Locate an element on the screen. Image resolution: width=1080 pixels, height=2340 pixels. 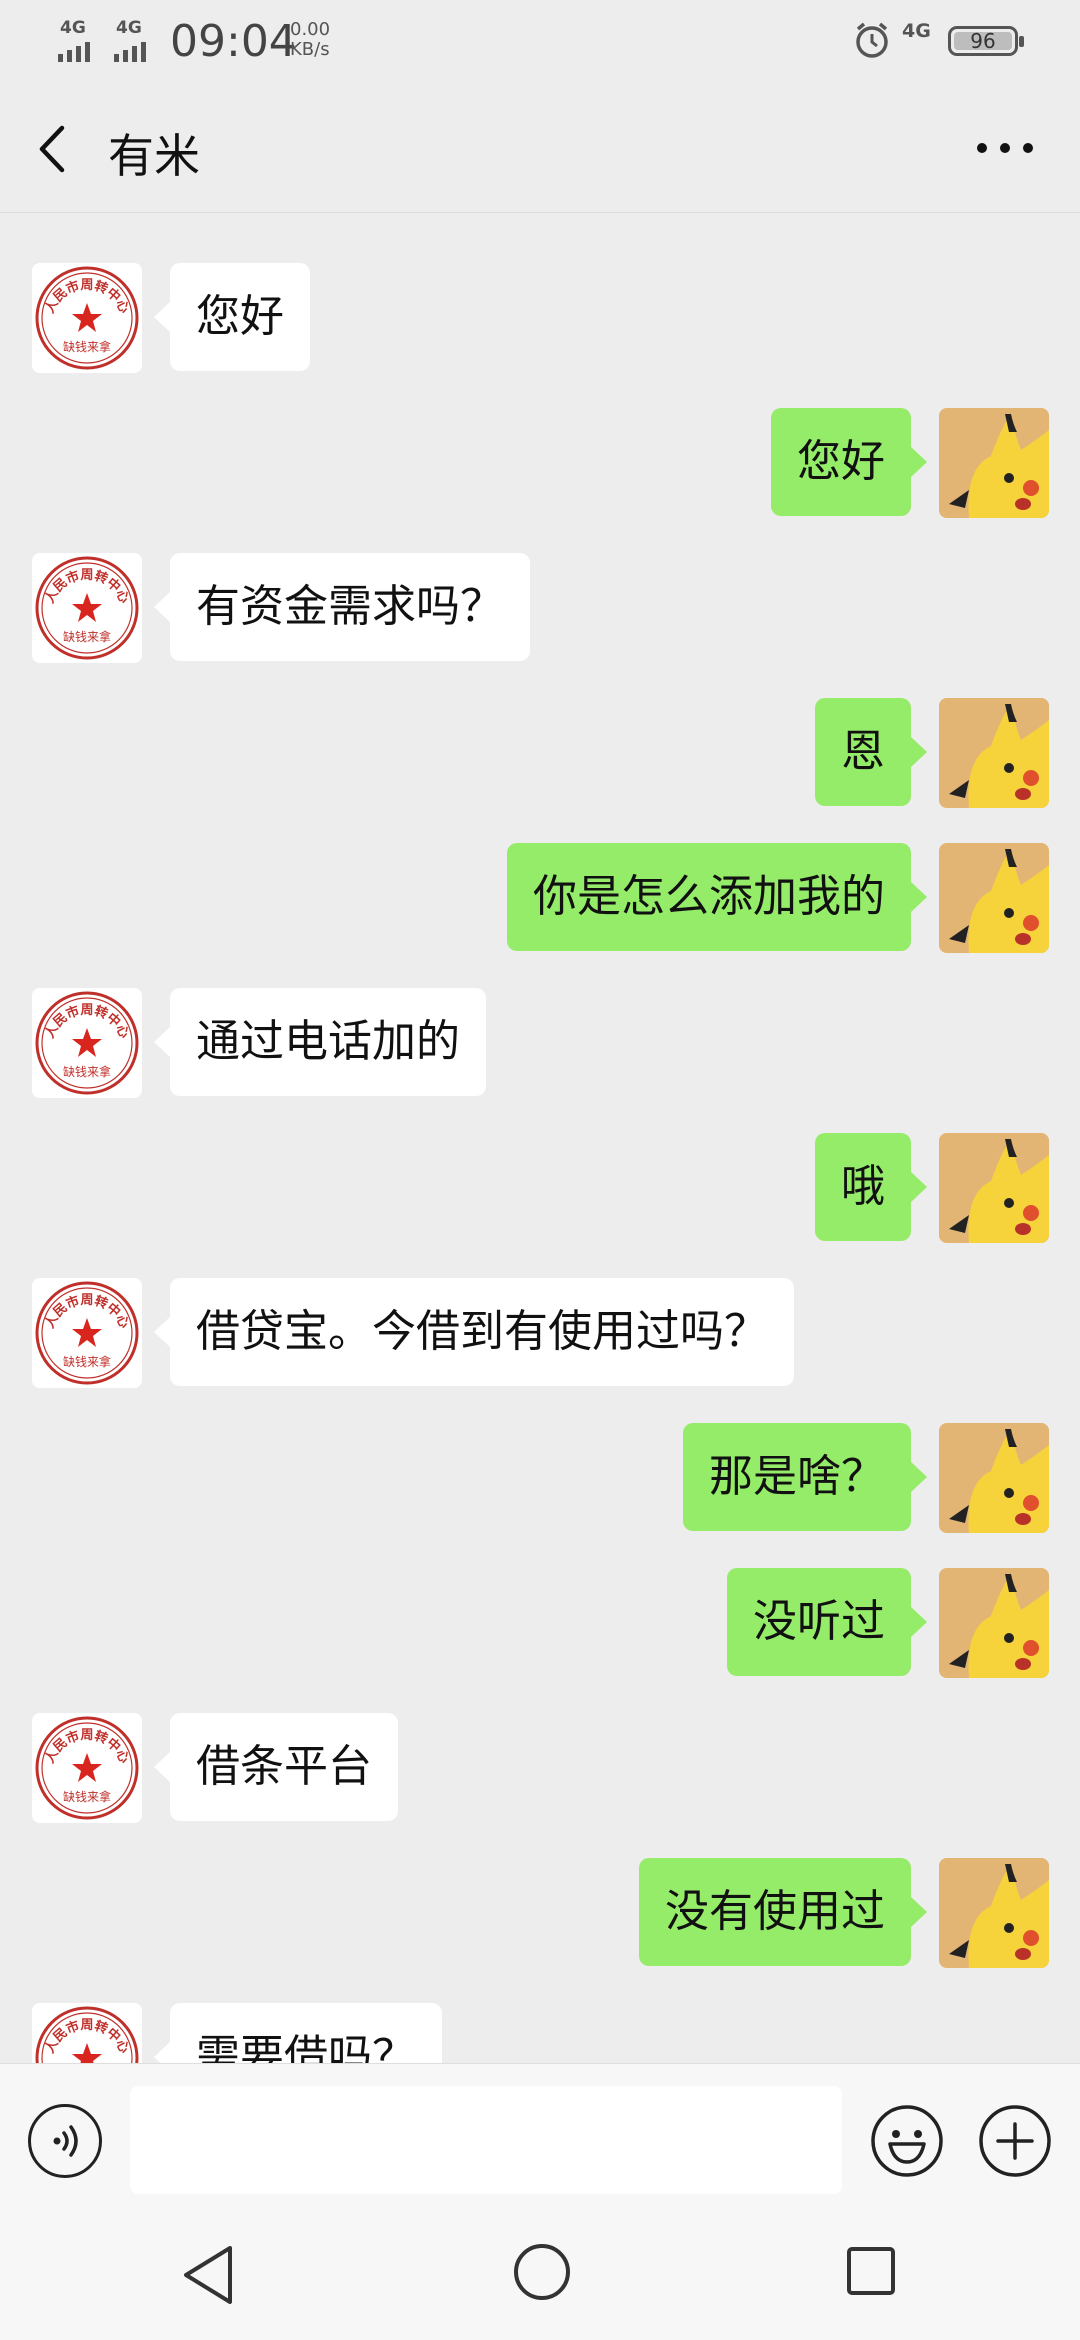
message-bubble: 有资金需求吗？ is located at coordinates (342, 607).